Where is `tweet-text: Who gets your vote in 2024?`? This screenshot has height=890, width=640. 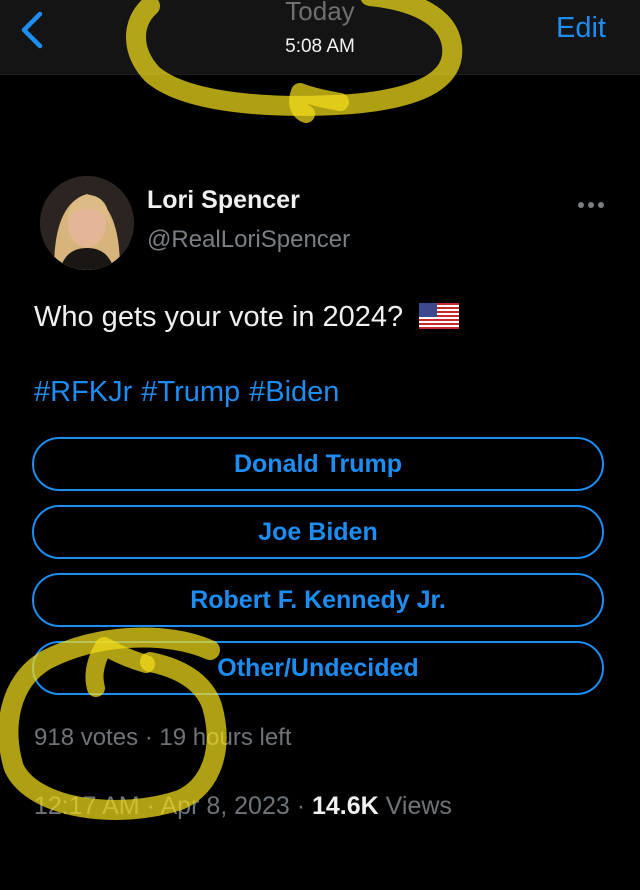 tweet-text: Who gets your vote in 2024? is located at coordinates (219, 317).